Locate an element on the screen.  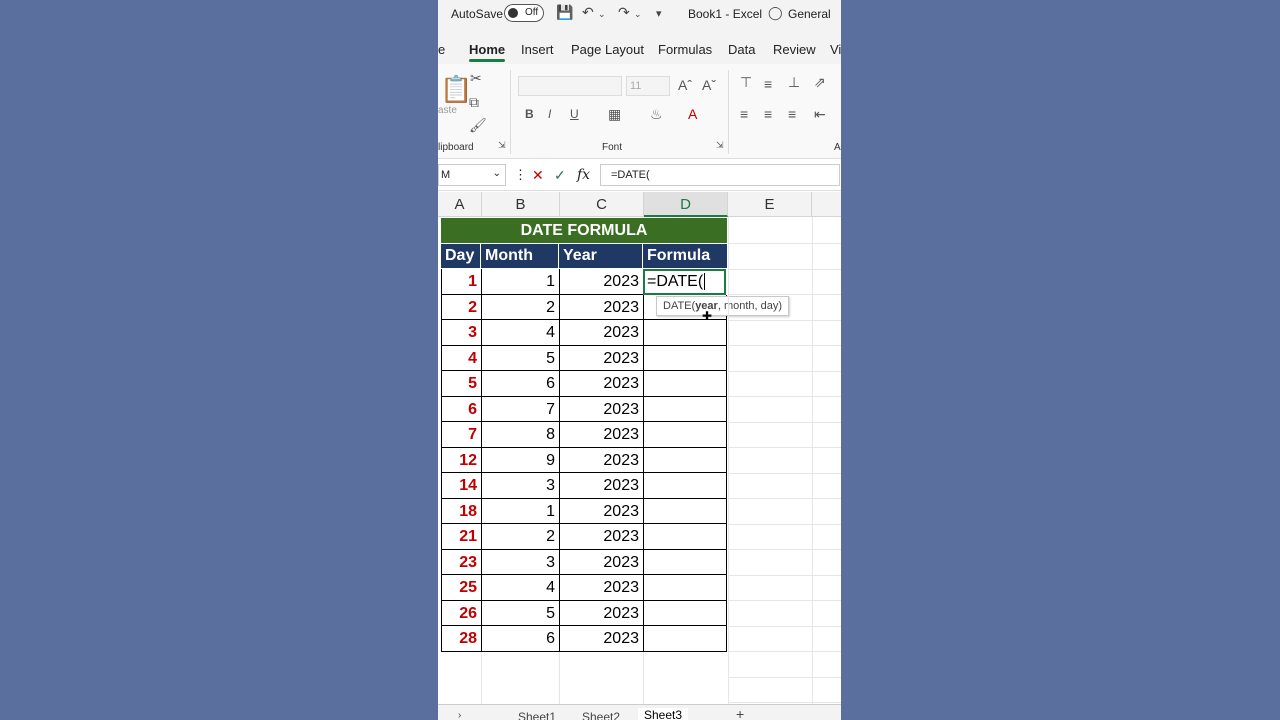
align-left-icon: ≡ is located at coordinates (744, 114).